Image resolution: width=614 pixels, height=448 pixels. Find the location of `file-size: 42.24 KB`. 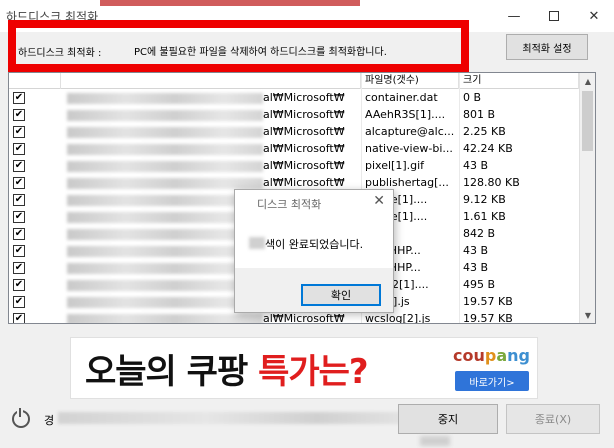

file-size: 42.24 KB is located at coordinates (488, 148).